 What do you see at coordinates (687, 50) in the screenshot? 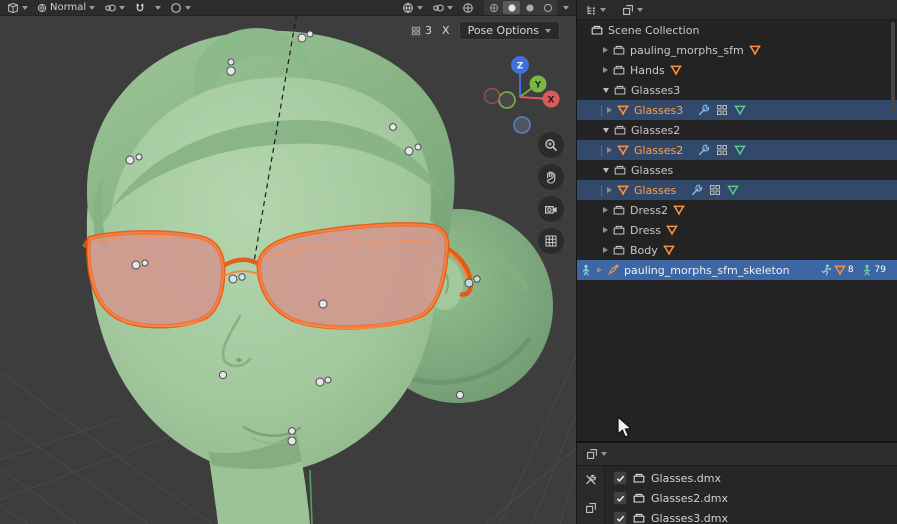
I see `row-label: pauling_morphs_sfm` at bounding box center [687, 50].